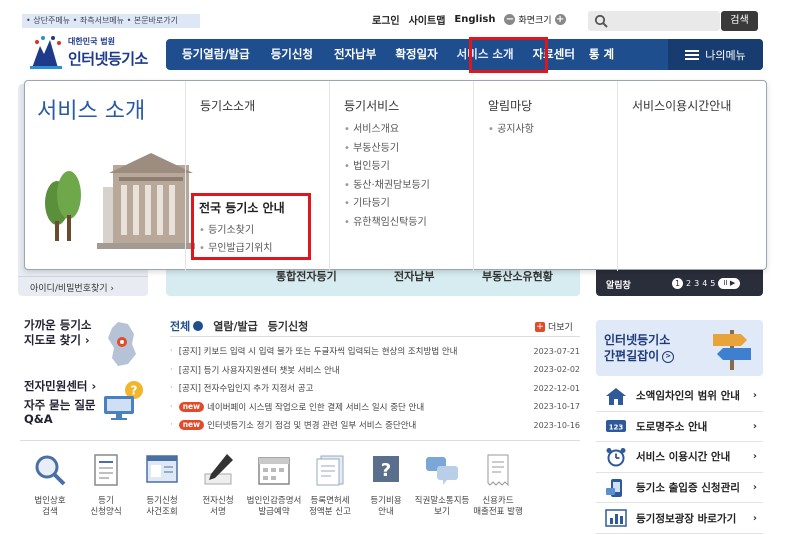  I want to click on quick-case-lookup: 등기신청 사건조회, so click(162, 485).